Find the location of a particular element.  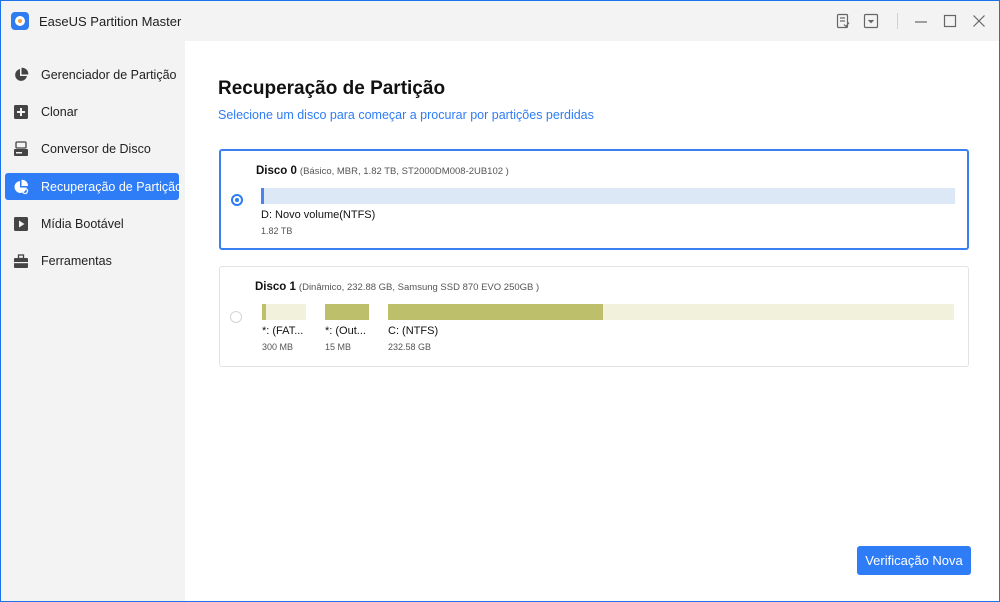

sidebar-item-label: Recuperação de Partição is located at coordinates (112, 186).